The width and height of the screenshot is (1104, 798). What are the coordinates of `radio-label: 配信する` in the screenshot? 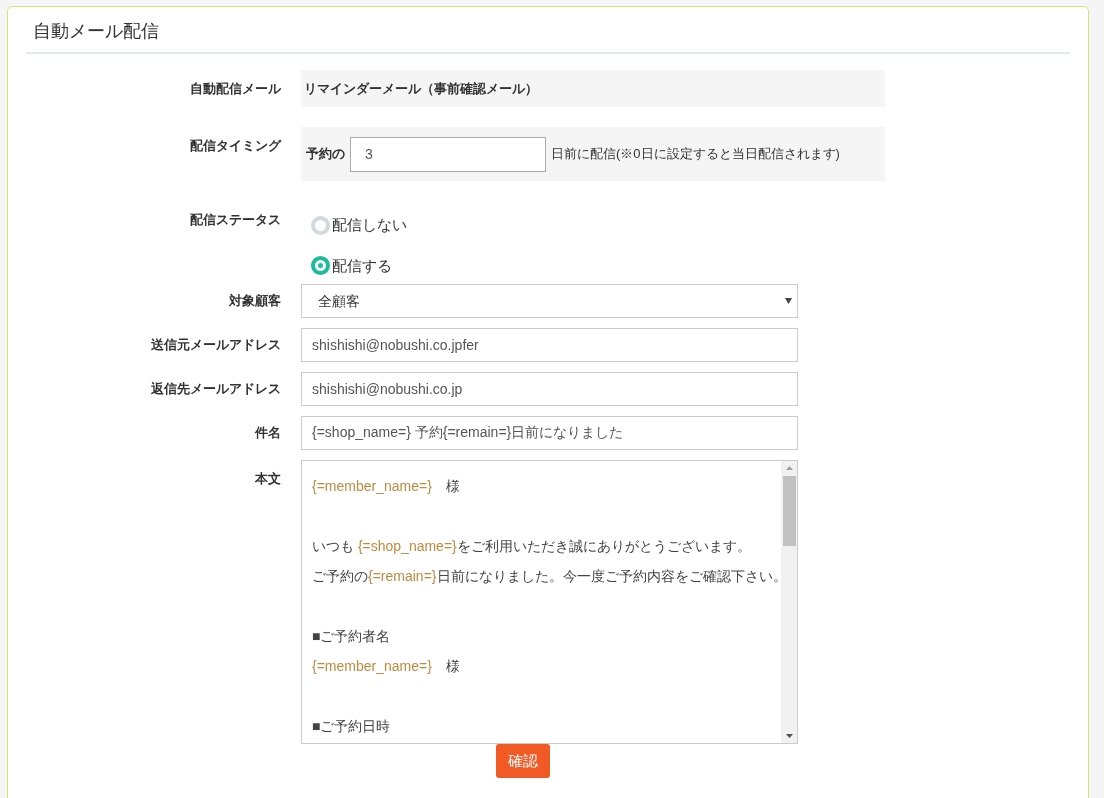 It's located at (362, 265).